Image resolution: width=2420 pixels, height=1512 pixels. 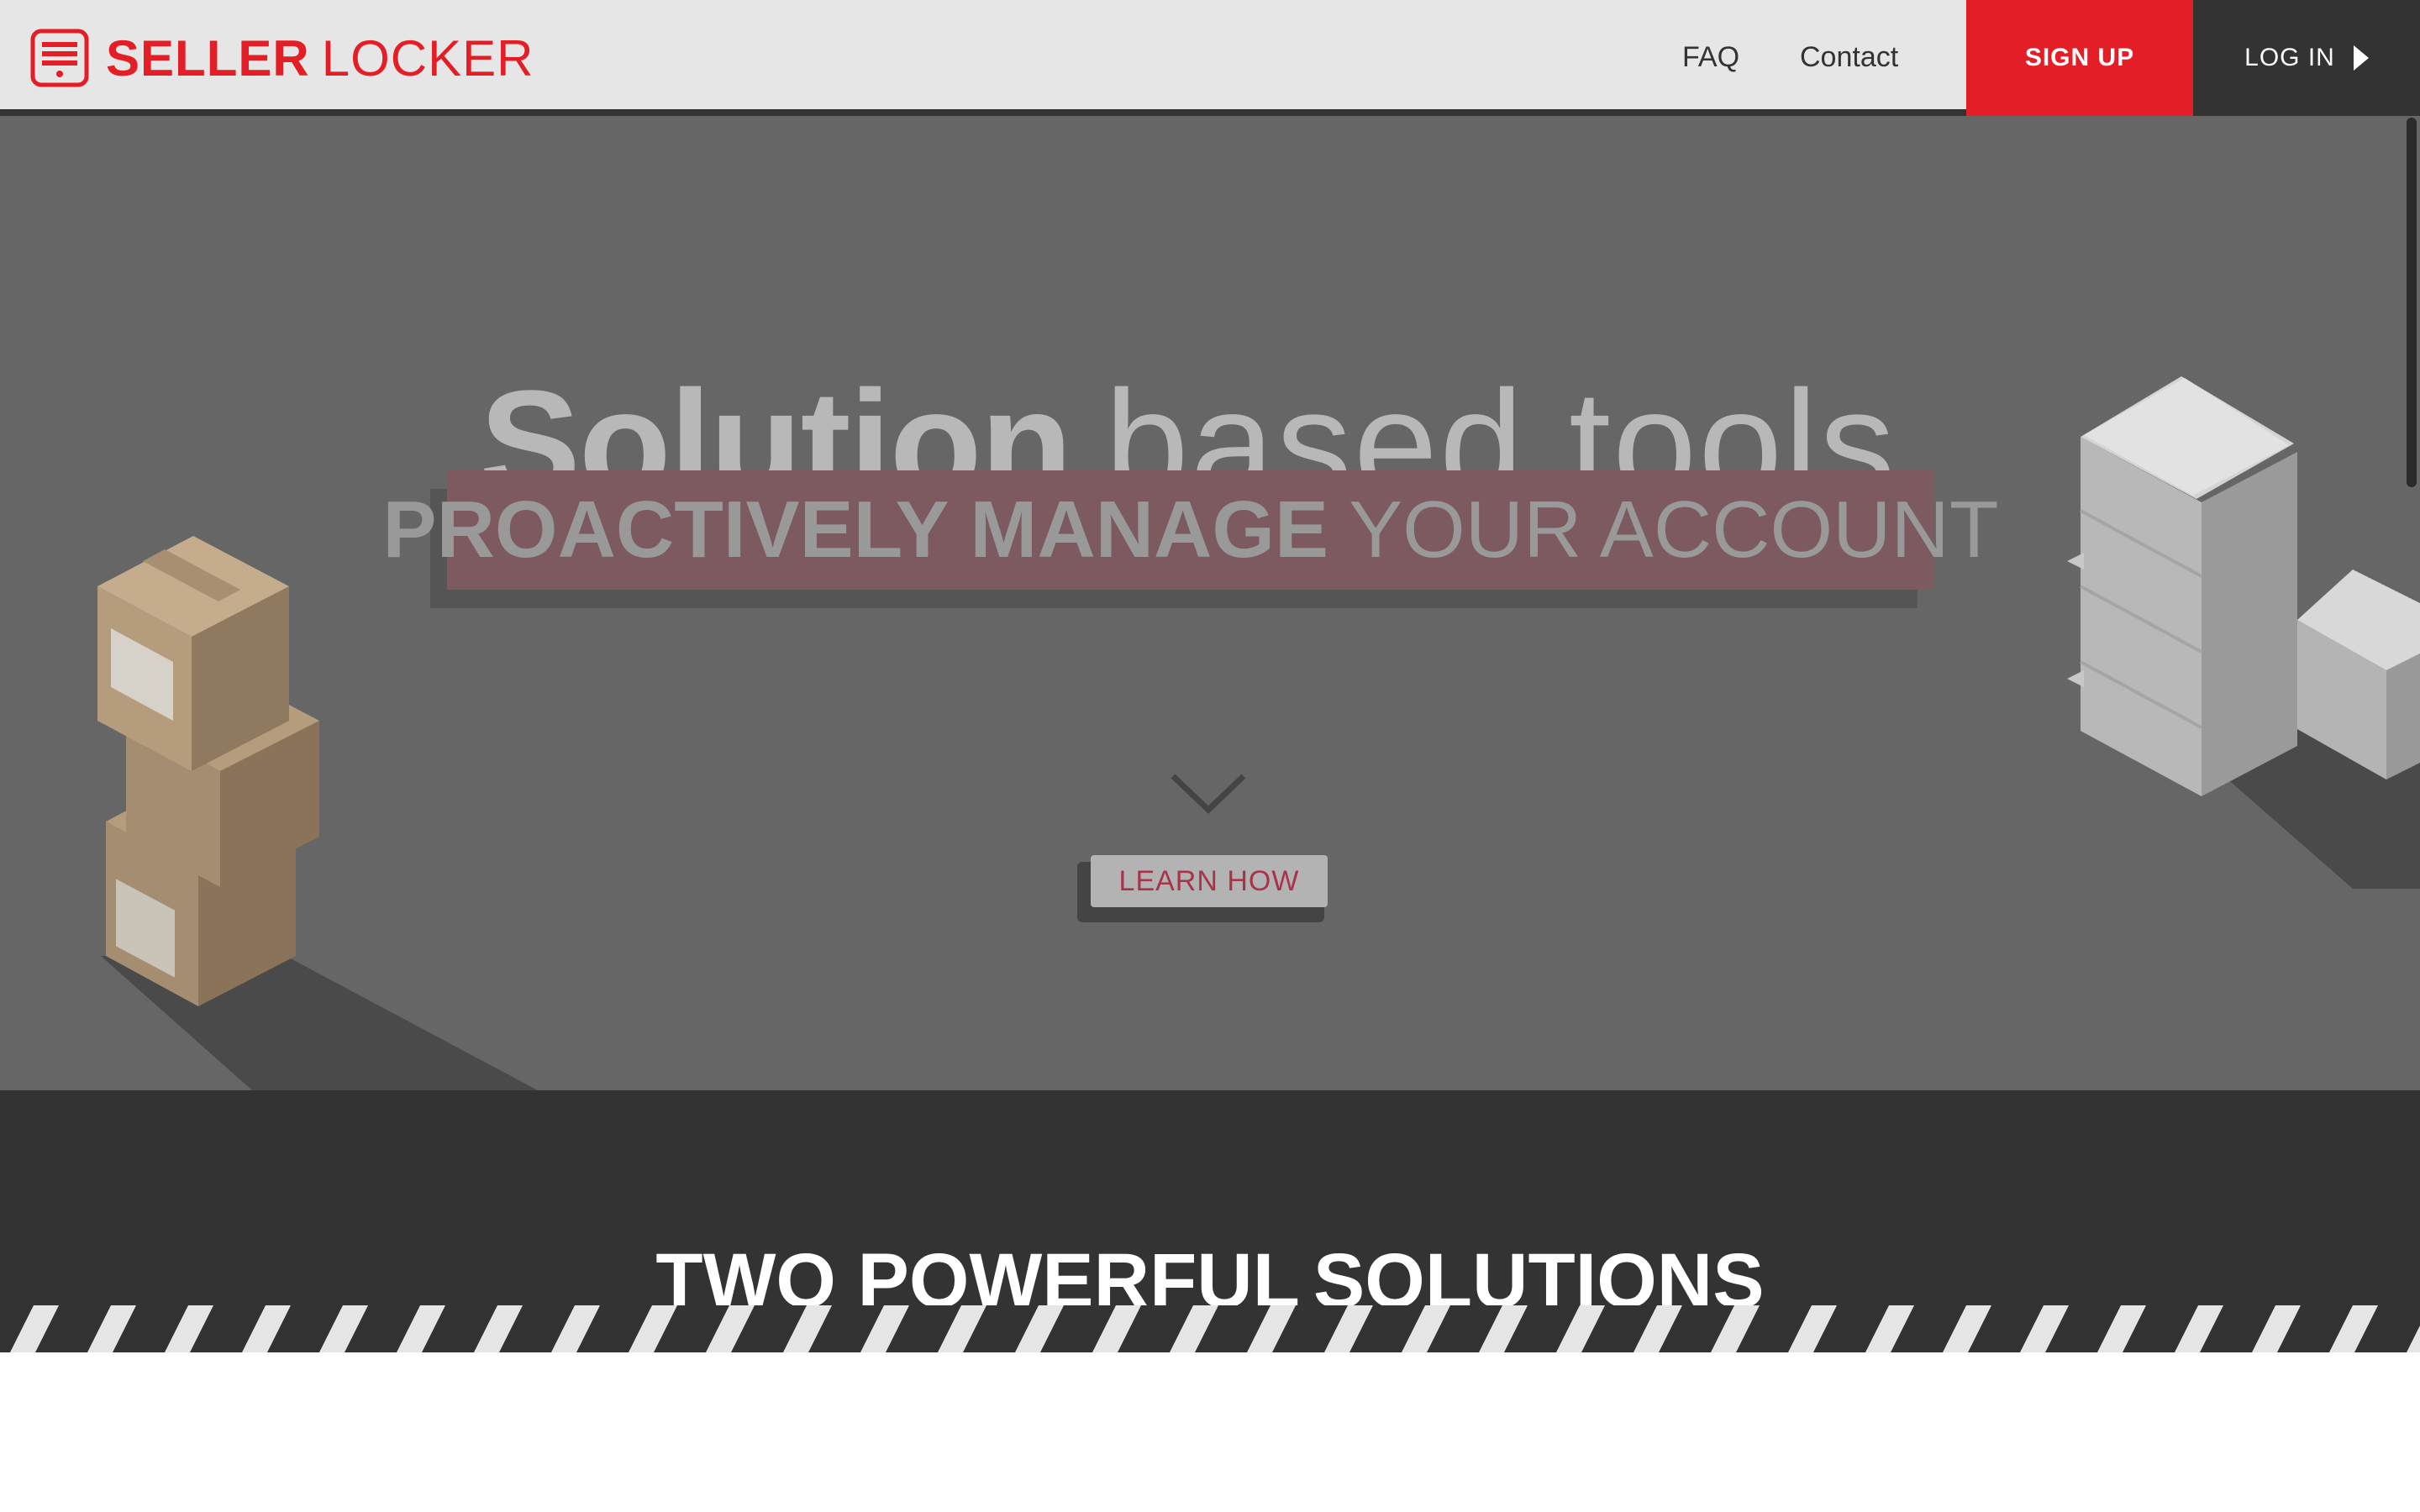 What do you see at coordinates (320, 58) in the screenshot?
I see `logo-wordmark: SELLER LOCKER` at bounding box center [320, 58].